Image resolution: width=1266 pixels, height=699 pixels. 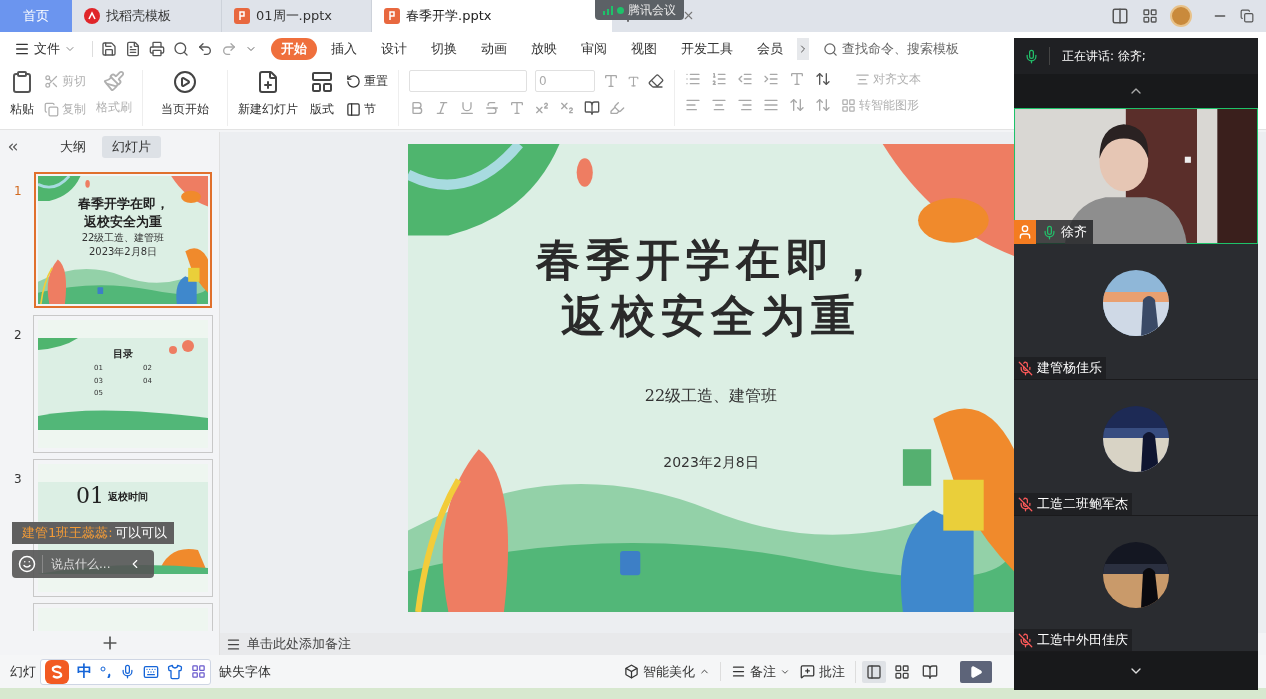 I want to click on notes-icon, so click(x=233, y=644).